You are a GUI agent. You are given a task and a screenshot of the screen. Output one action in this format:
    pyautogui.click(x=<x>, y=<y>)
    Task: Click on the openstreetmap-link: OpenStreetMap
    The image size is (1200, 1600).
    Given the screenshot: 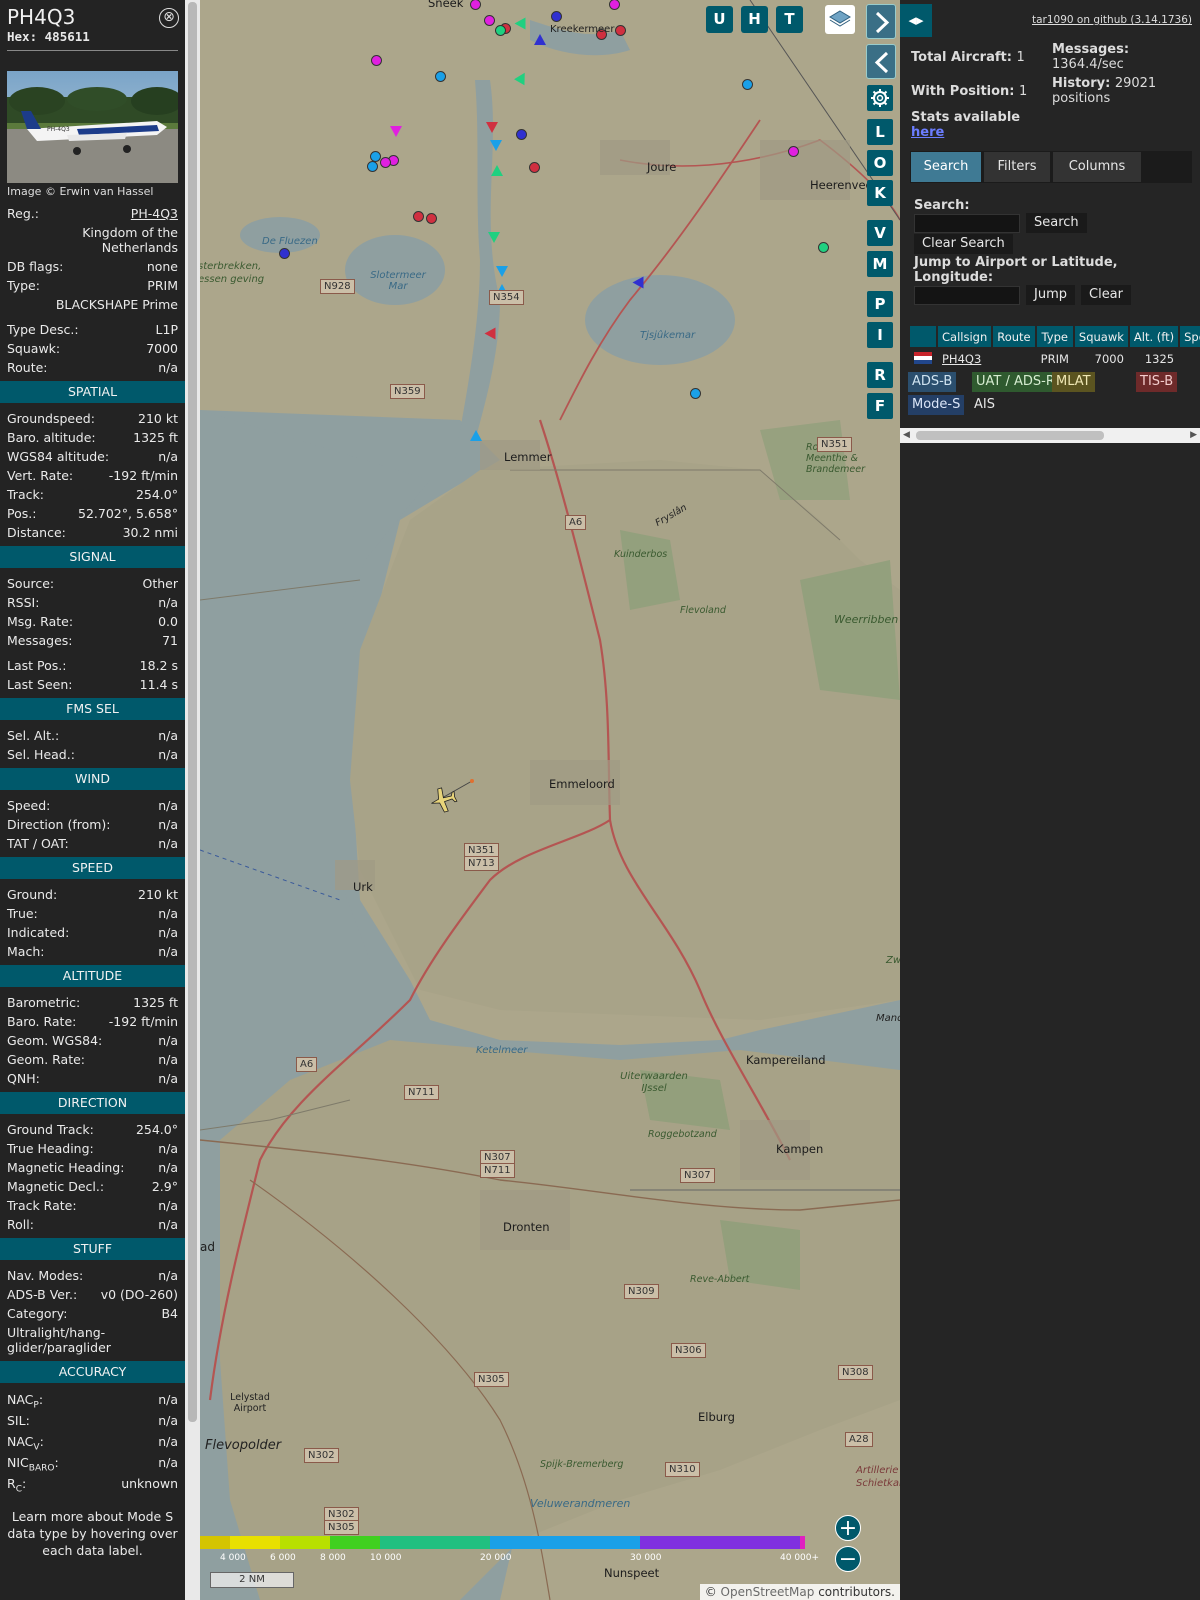 What is the action you would take?
    pyautogui.click(x=768, y=1592)
    